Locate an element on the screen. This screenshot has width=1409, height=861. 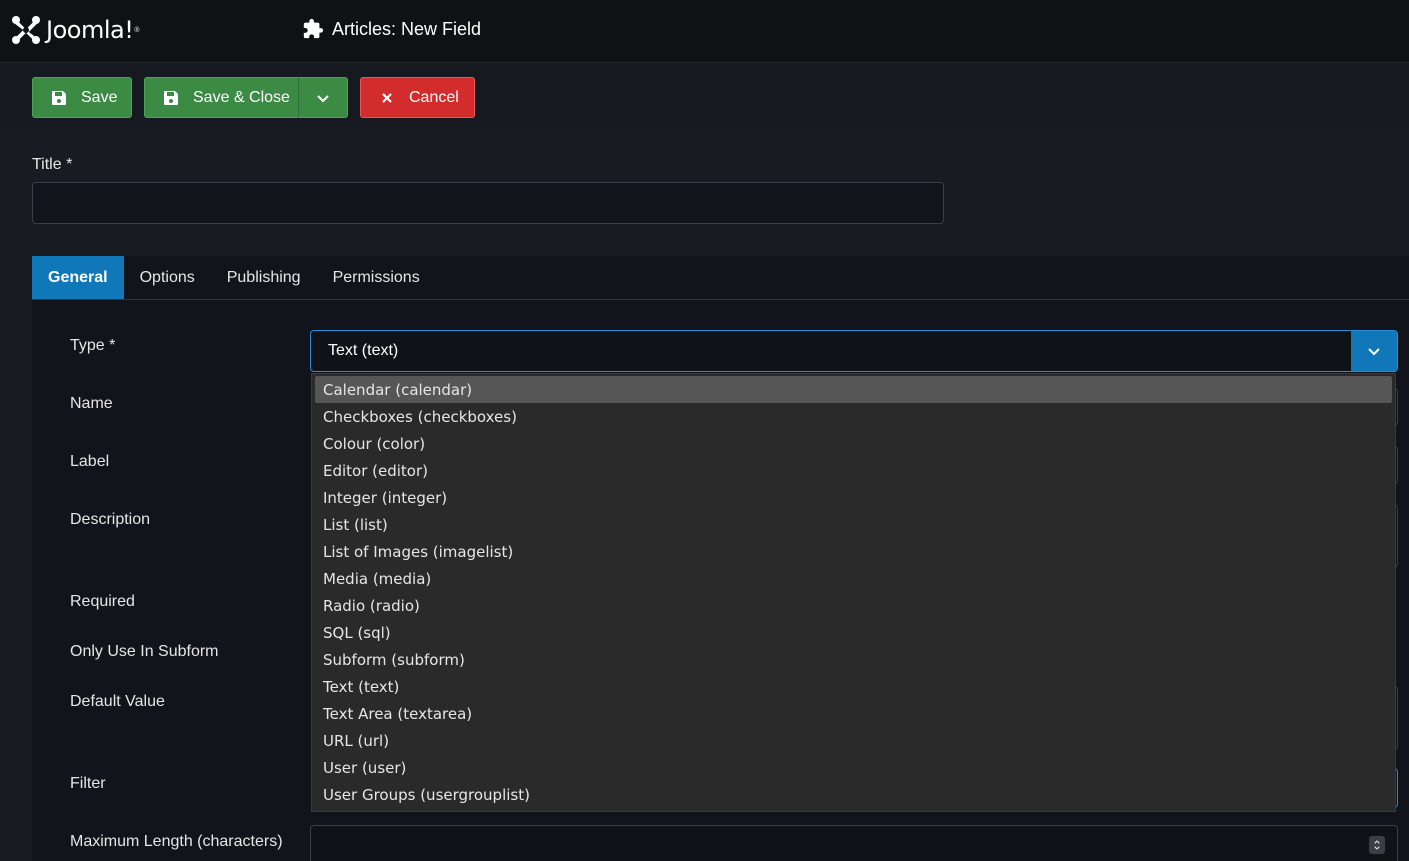
type-select-toggle is located at coordinates (1374, 351).